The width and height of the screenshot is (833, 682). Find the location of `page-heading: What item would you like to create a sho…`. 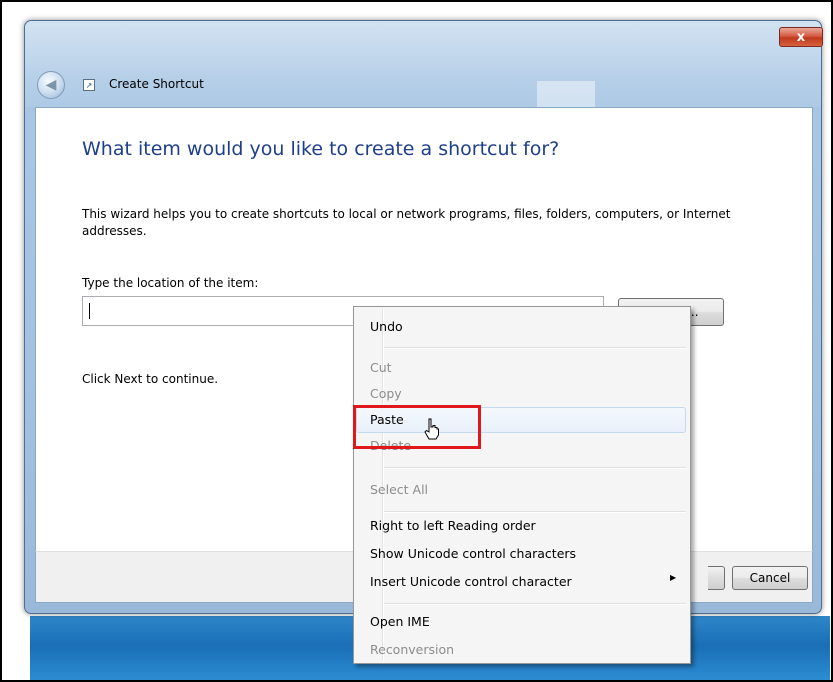

page-heading: What item would you like to create a sho… is located at coordinates (321, 149).